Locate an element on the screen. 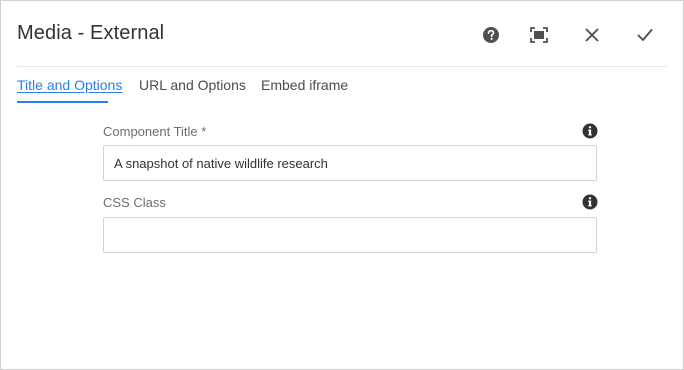 The width and height of the screenshot is (684, 370). tab-title-and-options: Title and Options is located at coordinates (69, 88).